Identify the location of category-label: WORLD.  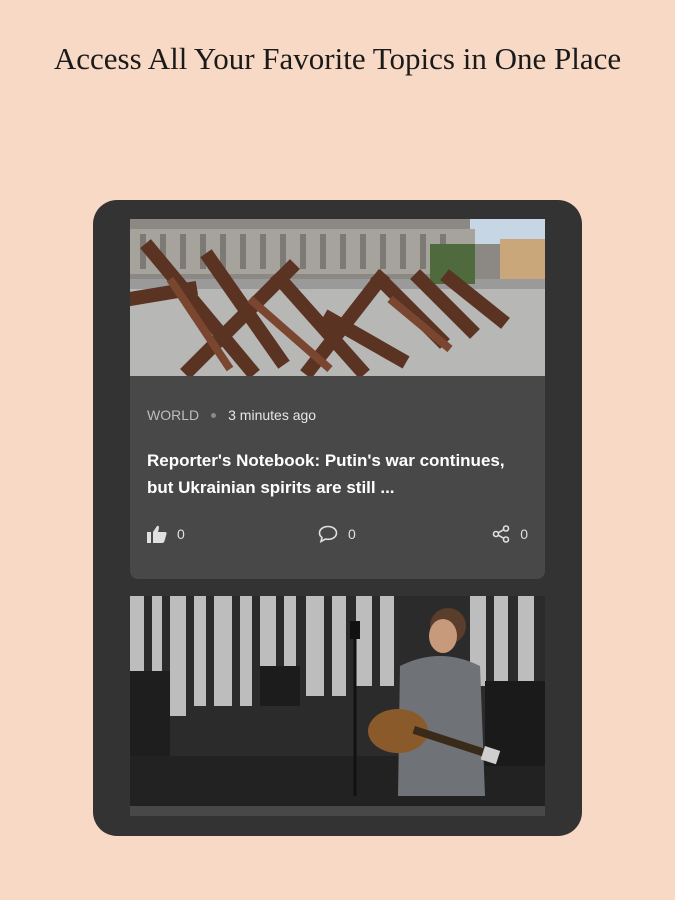
(173, 415).